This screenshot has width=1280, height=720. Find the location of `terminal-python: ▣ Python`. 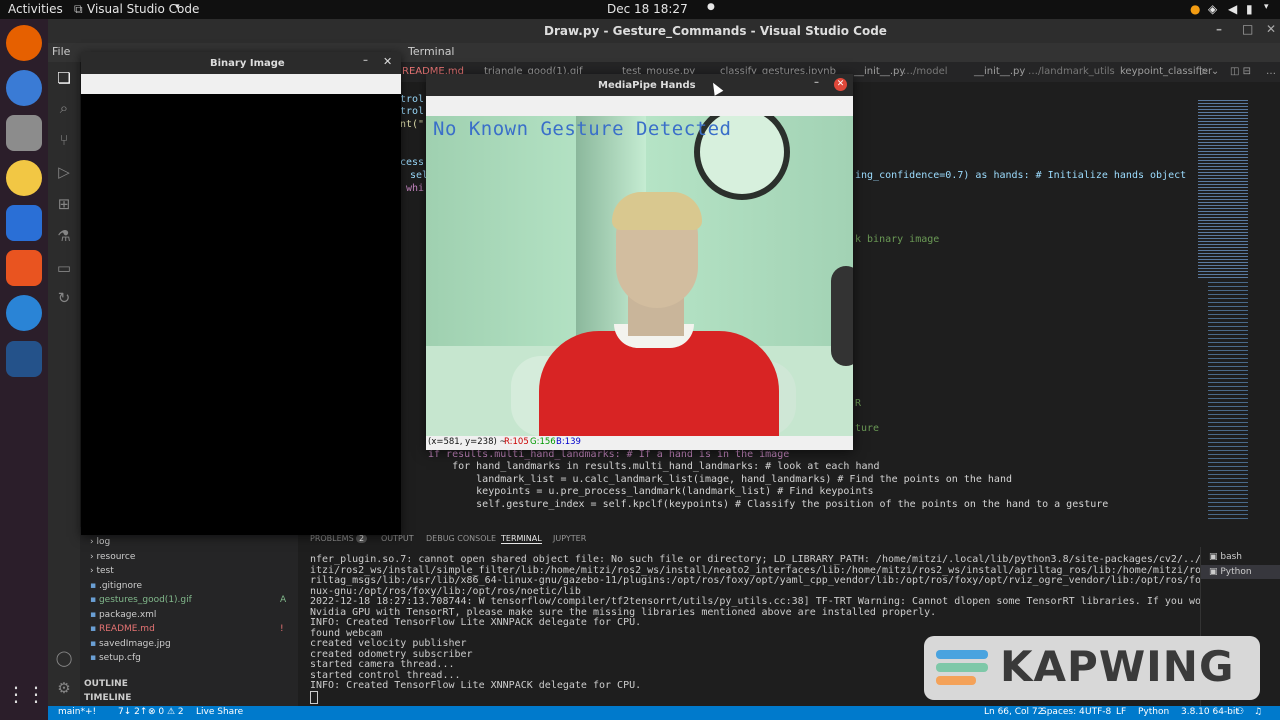

terminal-python: ▣ Python is located at coordinates (1240, 572).